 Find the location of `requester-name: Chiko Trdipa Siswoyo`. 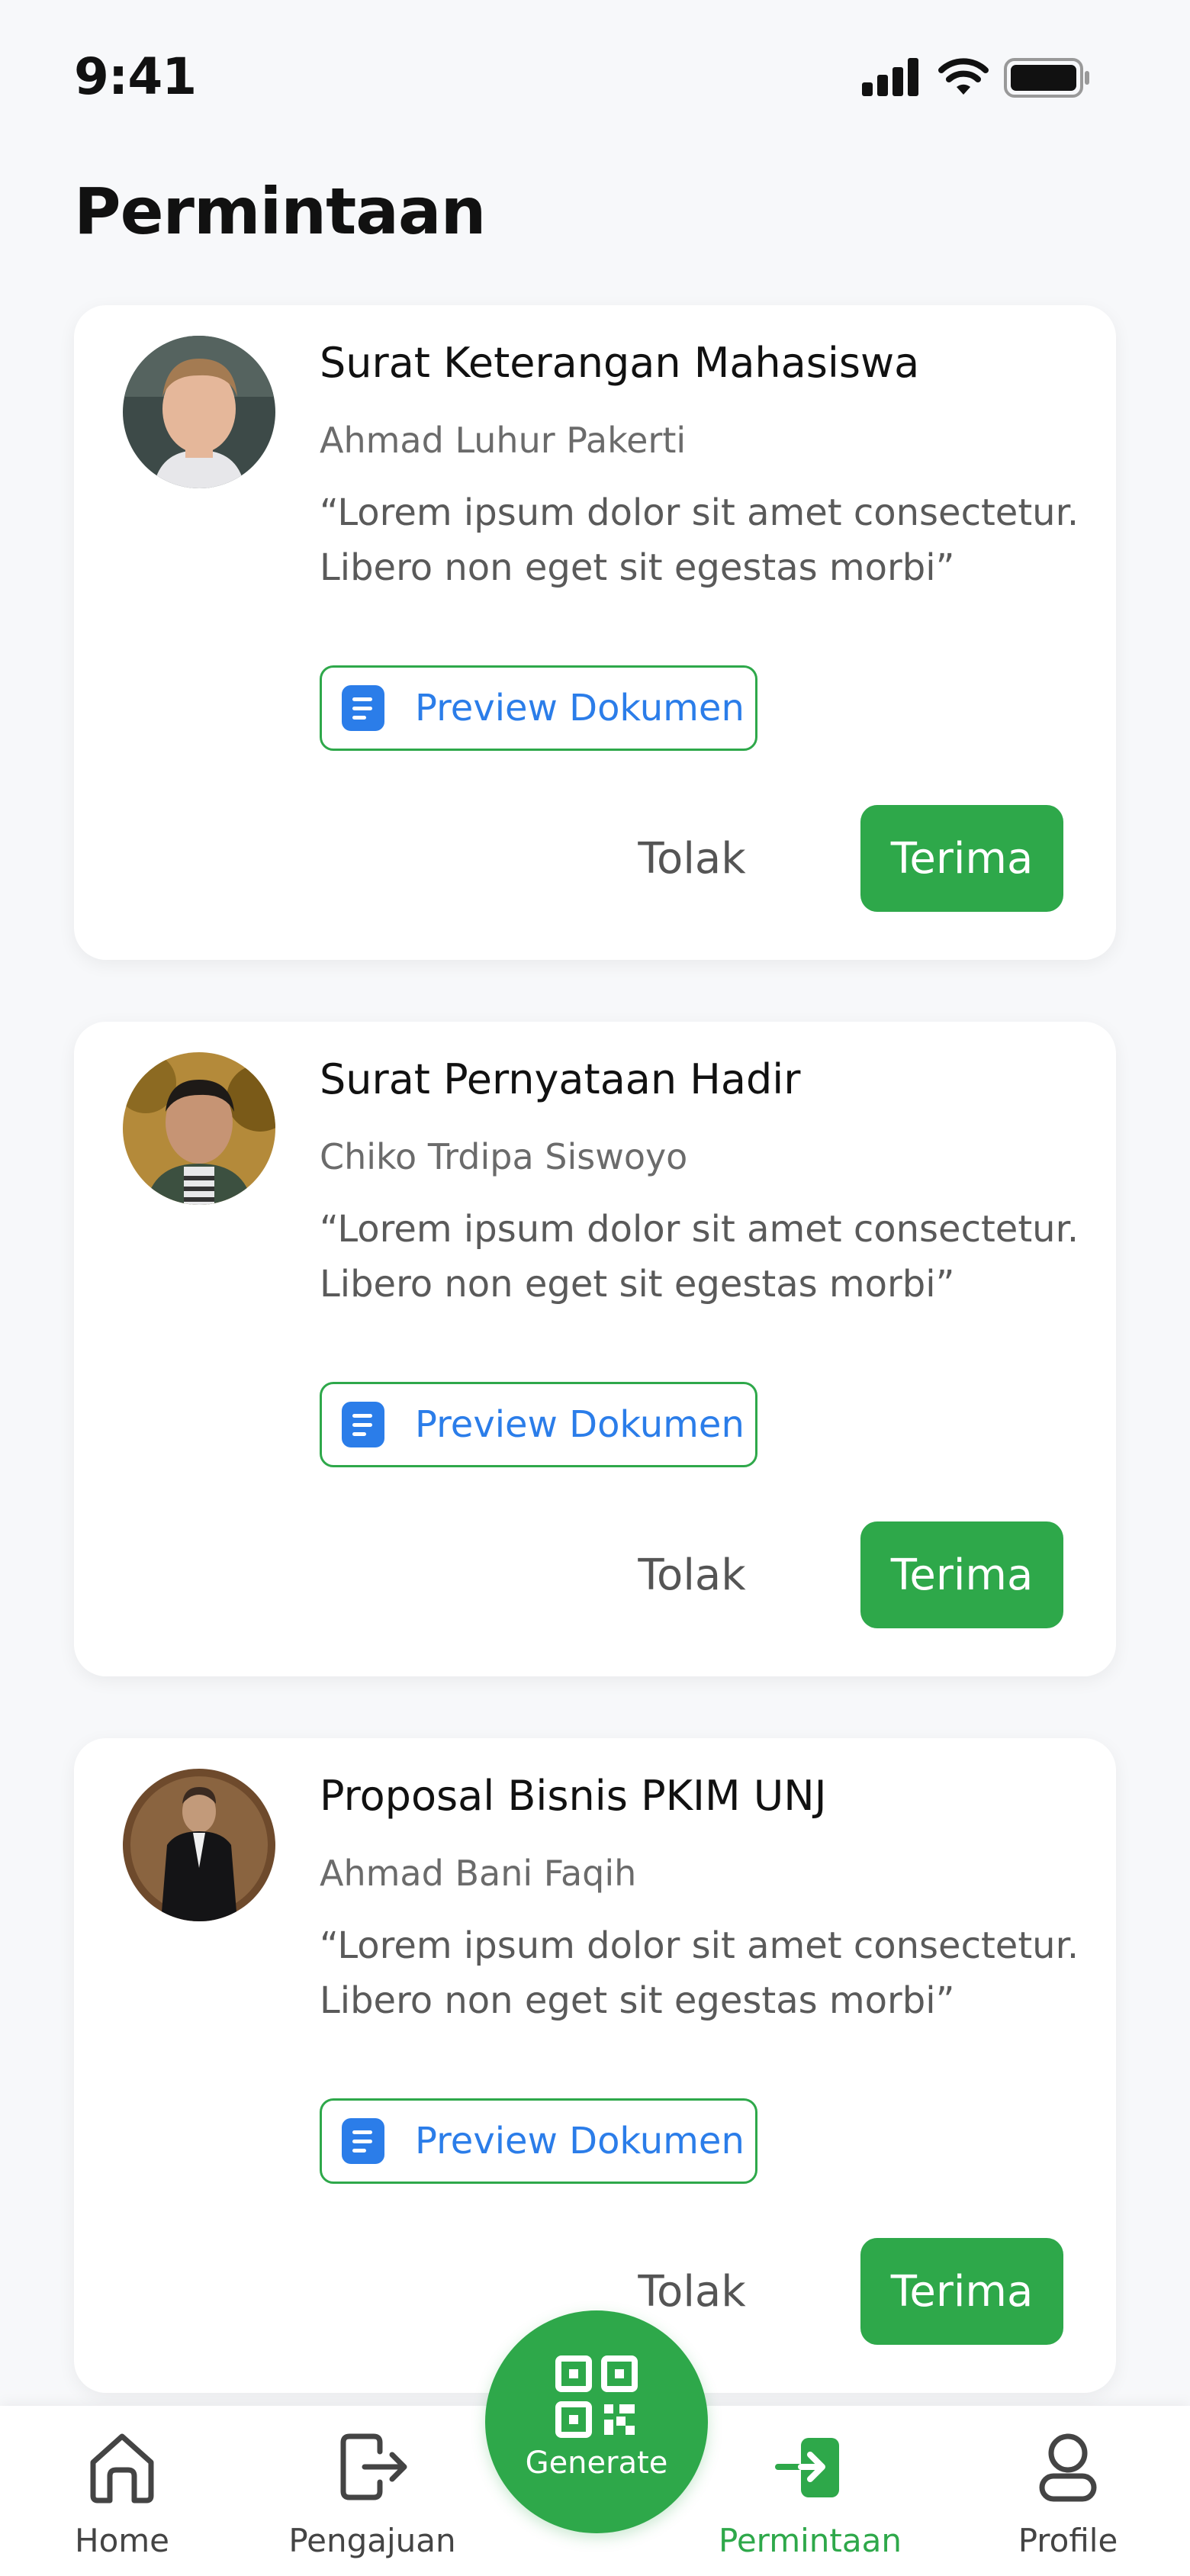

requester-name: Chiko Trdipa Siswoyo is located at coordinates (504, 1156).